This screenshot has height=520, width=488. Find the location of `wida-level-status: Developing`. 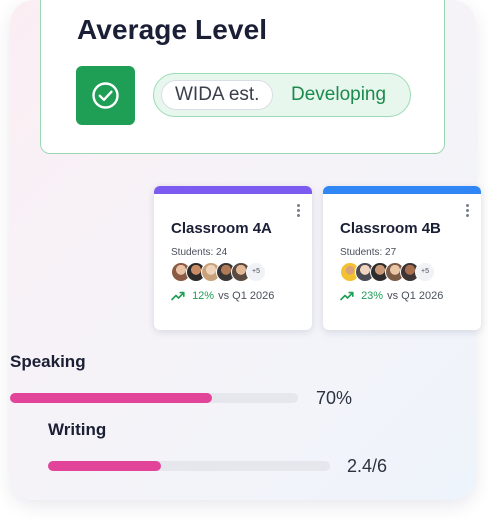

wida-level-status: Developing is located at coordinates (339, 94).